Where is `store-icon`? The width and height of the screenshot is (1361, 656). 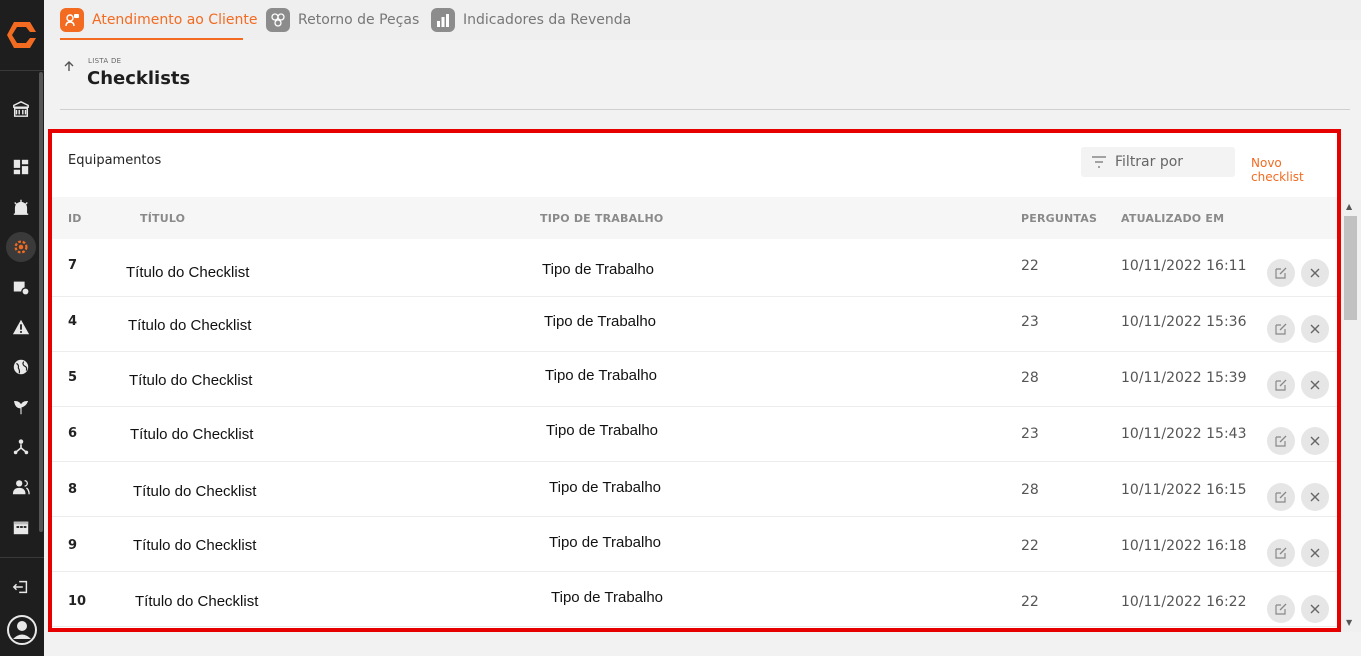 store-icon is located at coordinates (21, 108).